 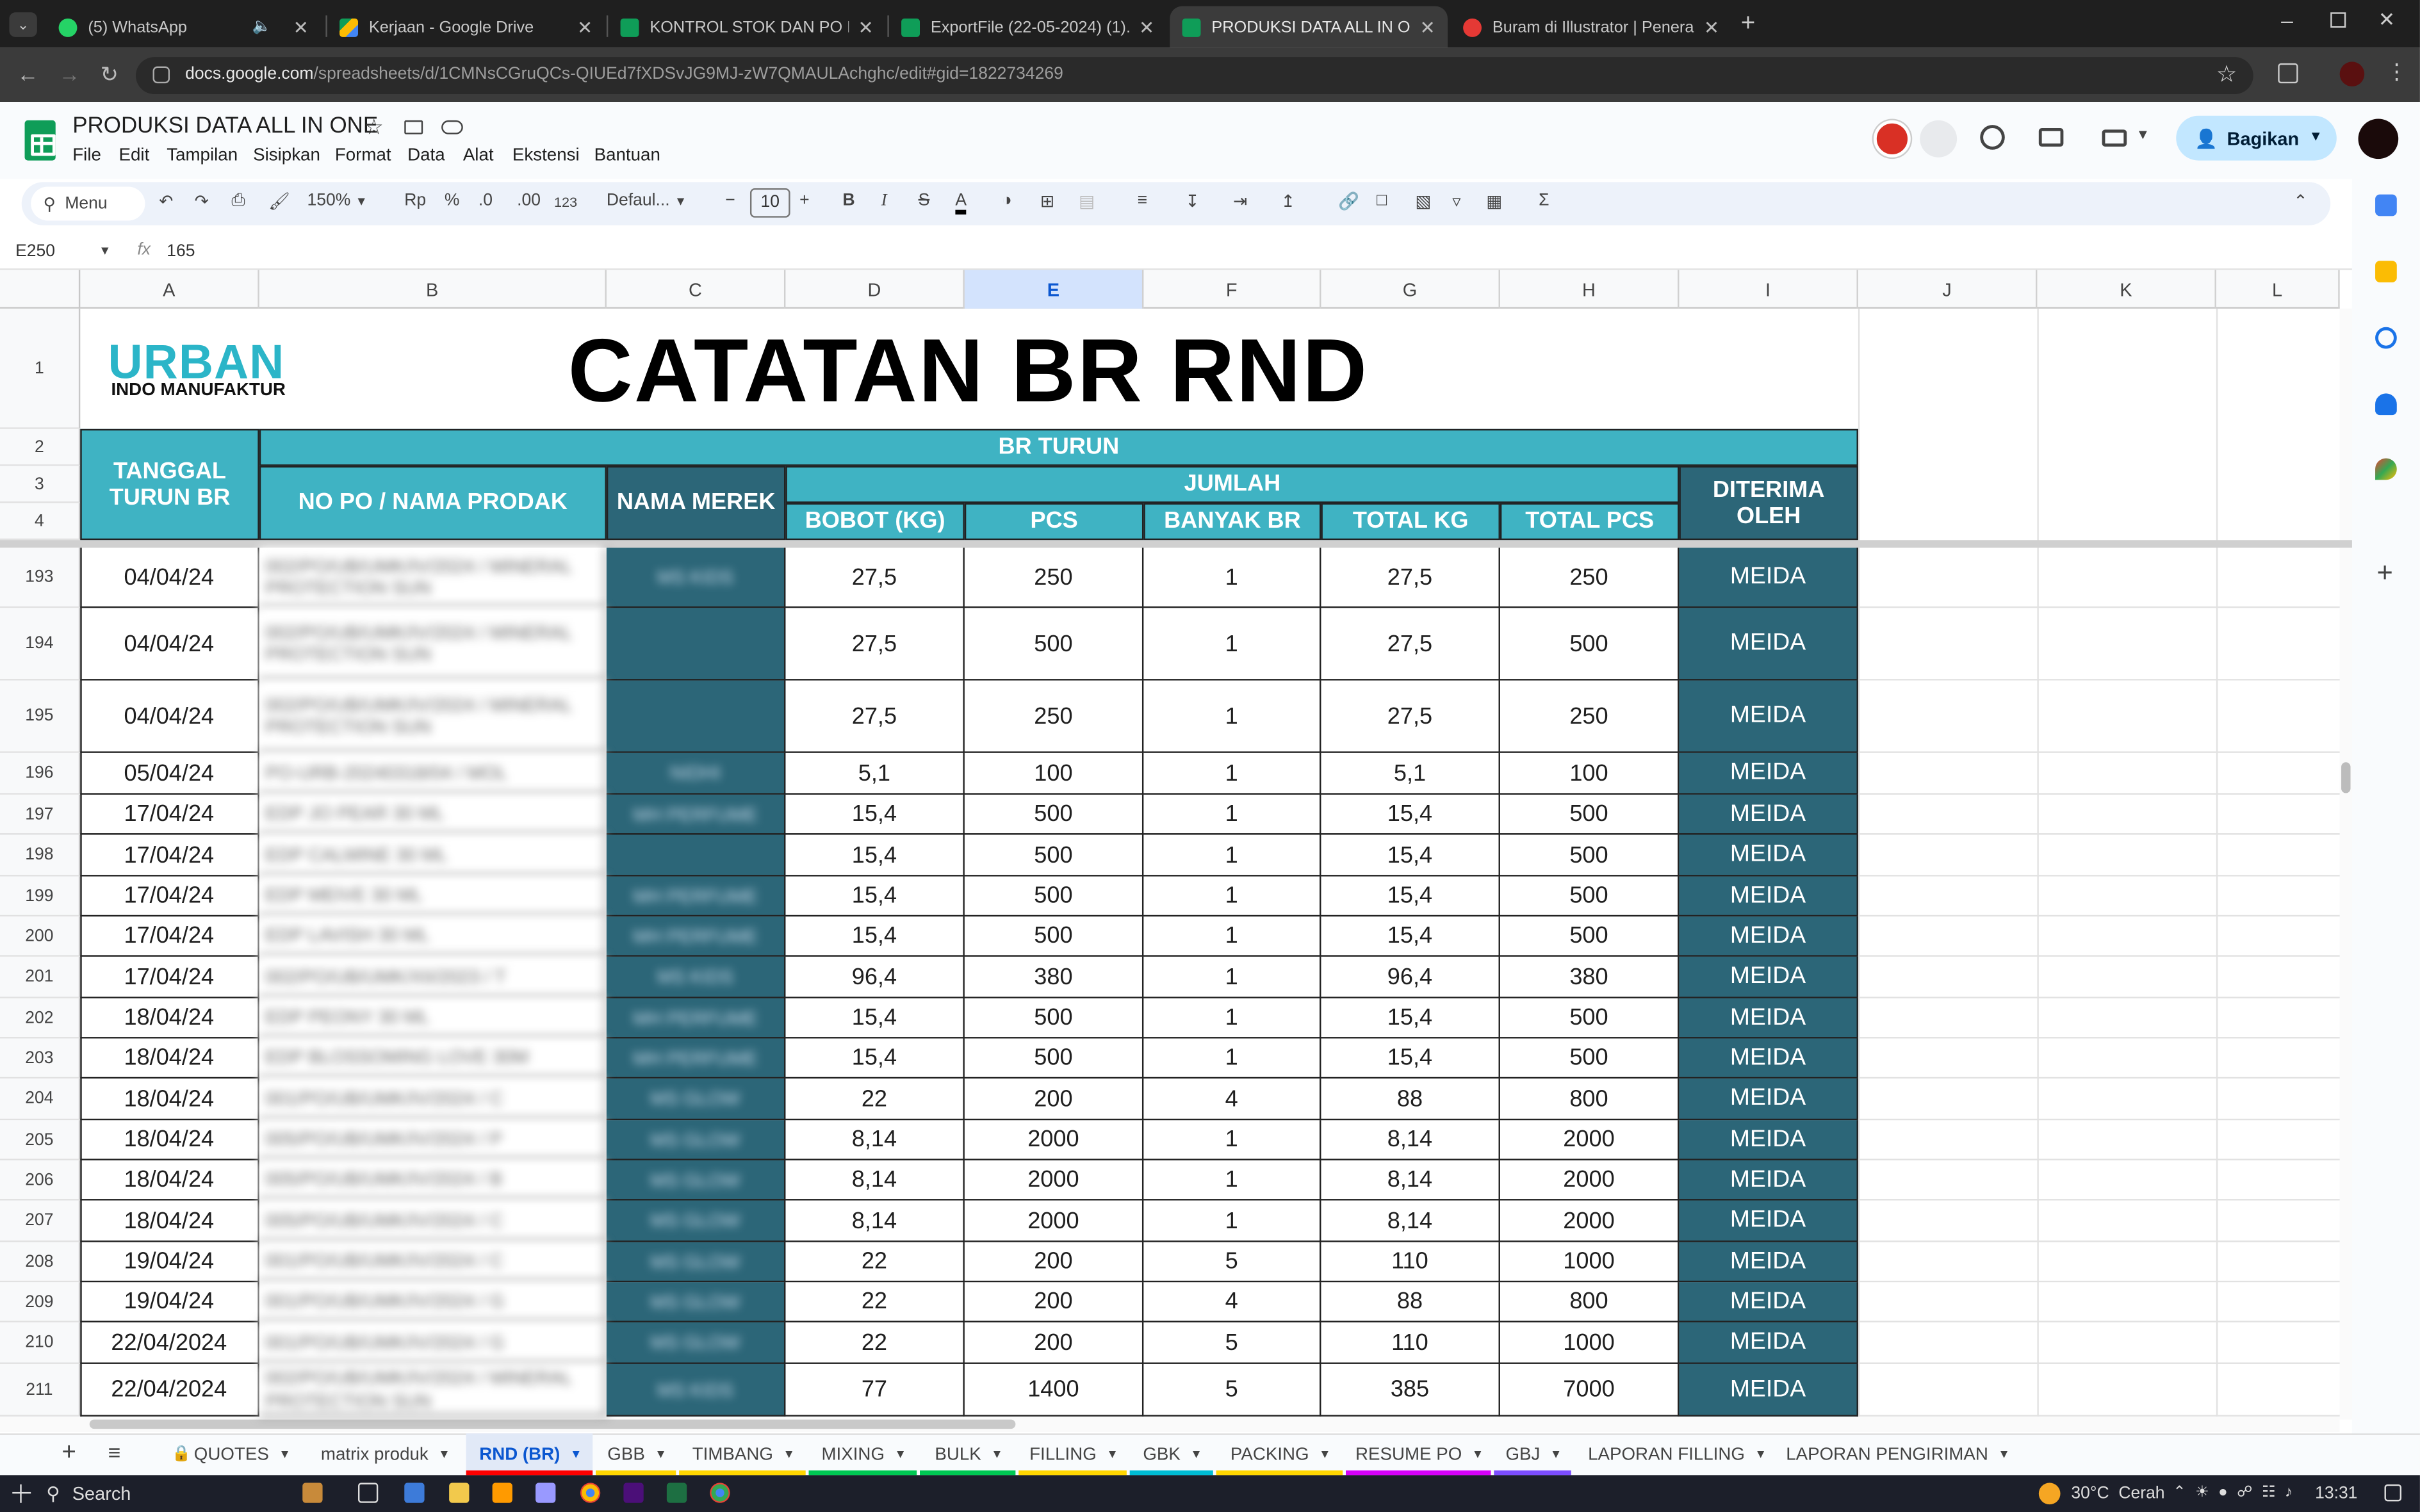 I want to click on vertical-scrollbar, so click(x=2345, y=864).